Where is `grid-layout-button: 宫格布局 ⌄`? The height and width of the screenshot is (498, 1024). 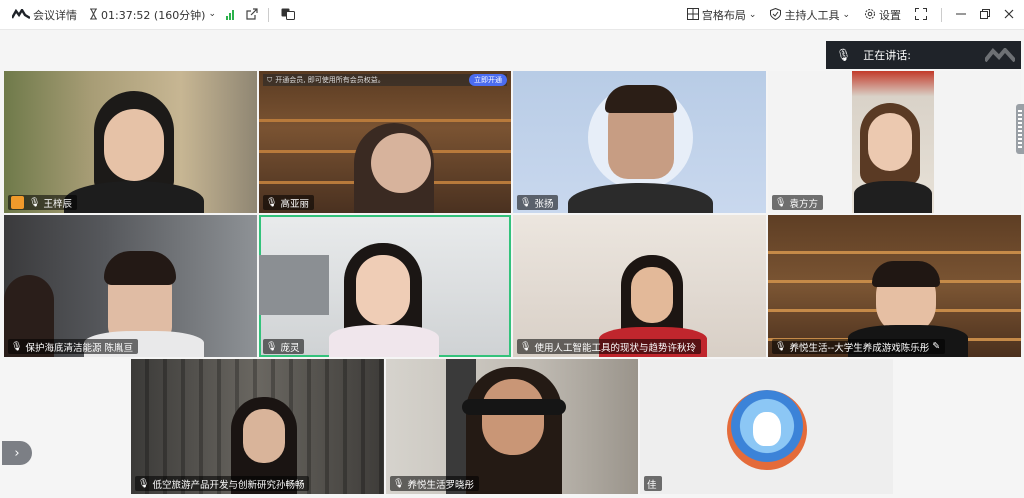
grid-layout-button: 宫格布局 ⌄ is located at coordinates (721, 15).